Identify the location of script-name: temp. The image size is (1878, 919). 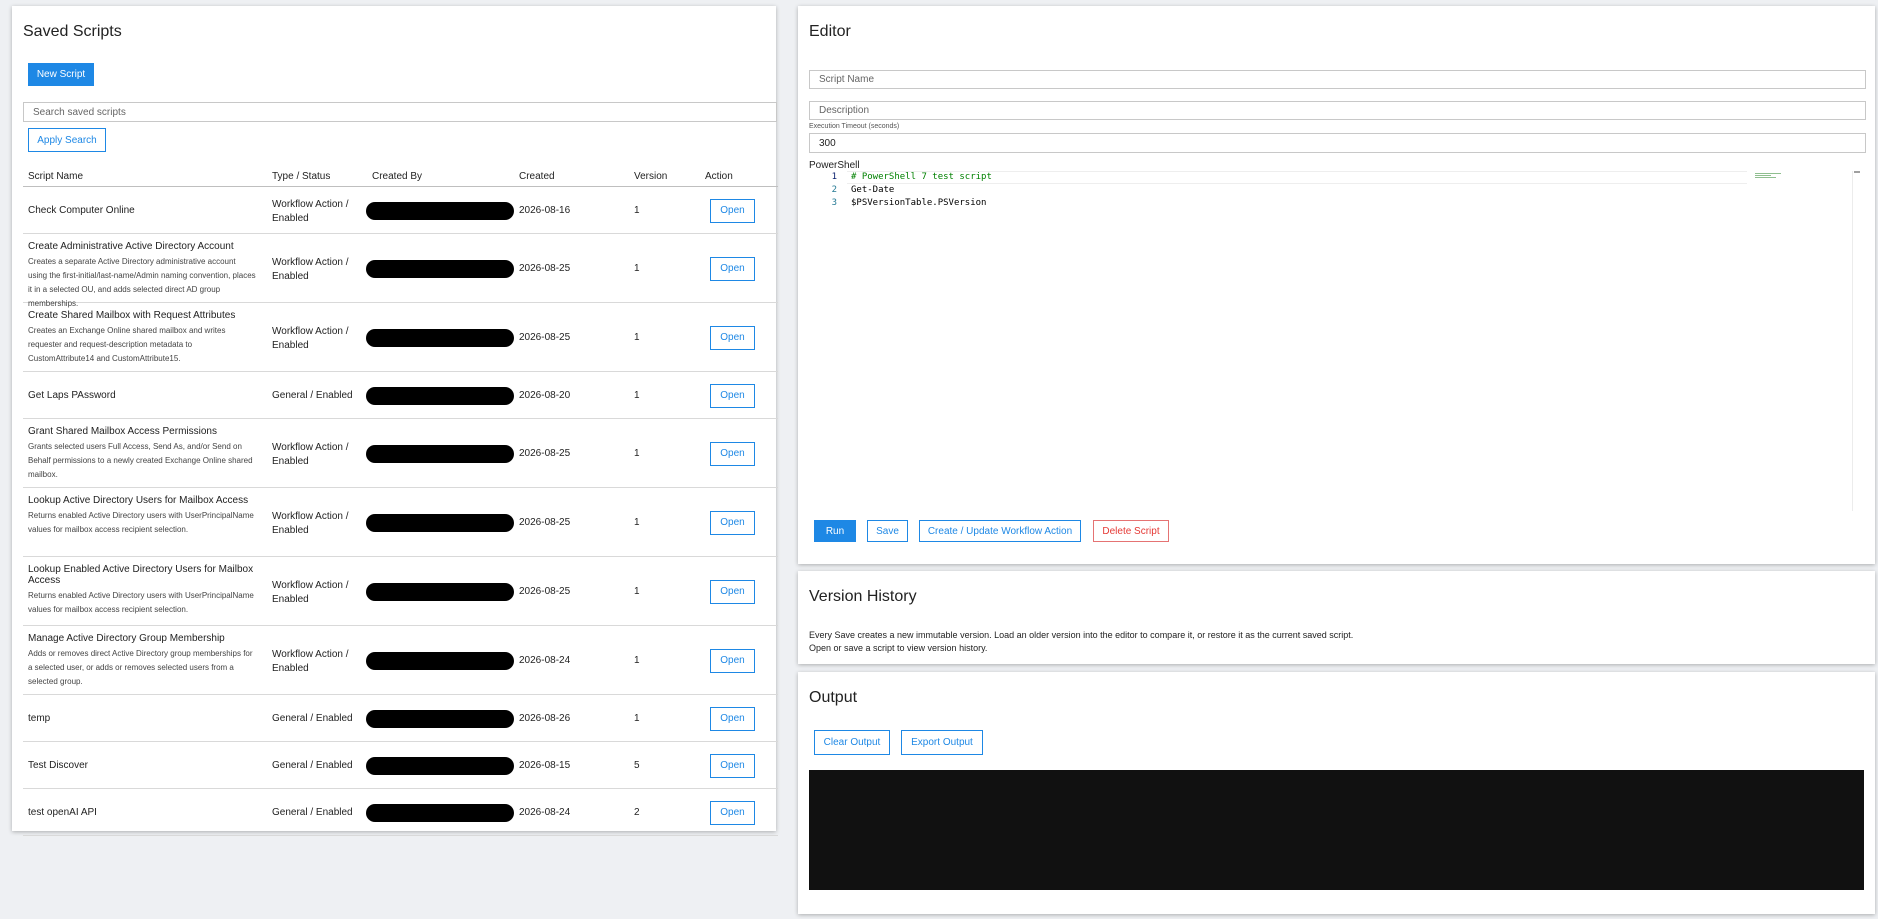
(39, 718).